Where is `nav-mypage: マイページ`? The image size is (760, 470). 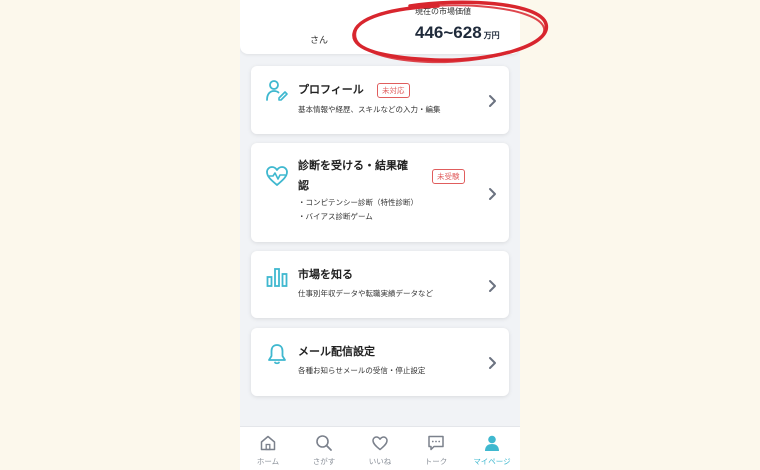
nav-mypage: マイページ is located at coordinates (492, 448).